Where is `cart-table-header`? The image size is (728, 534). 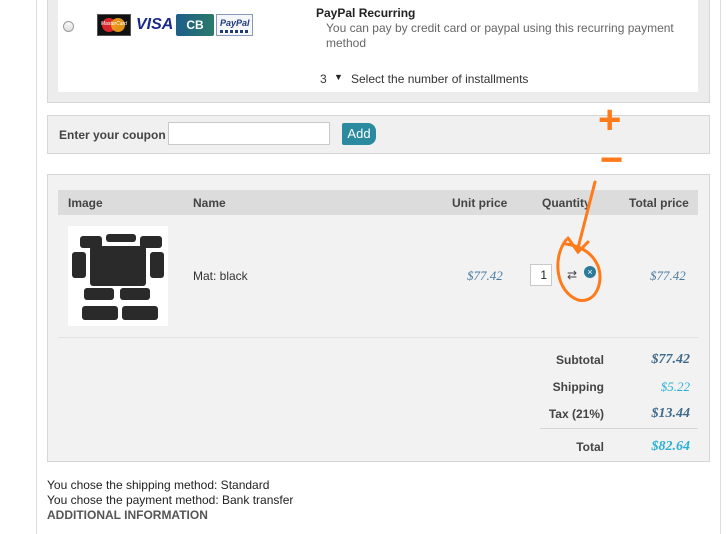 cart-table-header is located at coordinates (378, 202).